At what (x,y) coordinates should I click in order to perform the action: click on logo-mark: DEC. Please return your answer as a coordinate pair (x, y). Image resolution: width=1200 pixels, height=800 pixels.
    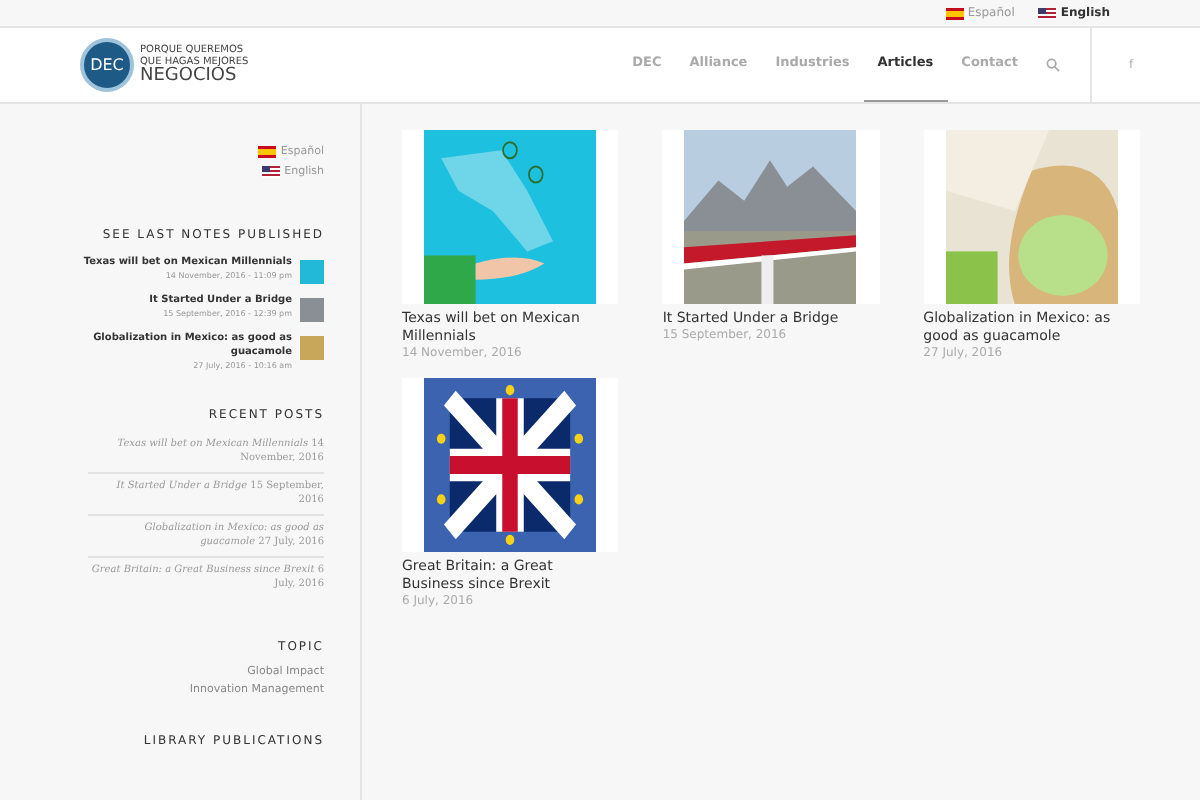
    Looking at the image, I should click on (107, 65).